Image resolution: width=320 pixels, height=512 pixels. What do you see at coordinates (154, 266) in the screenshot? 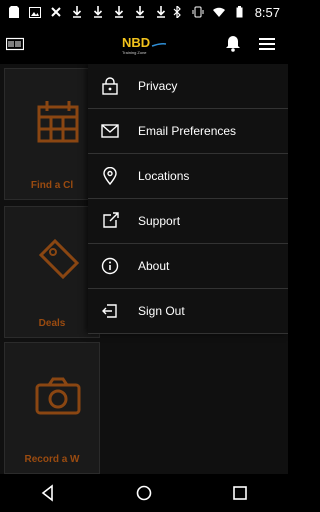
I see `drawer-item-label: About` at bounding box center [154, 266].